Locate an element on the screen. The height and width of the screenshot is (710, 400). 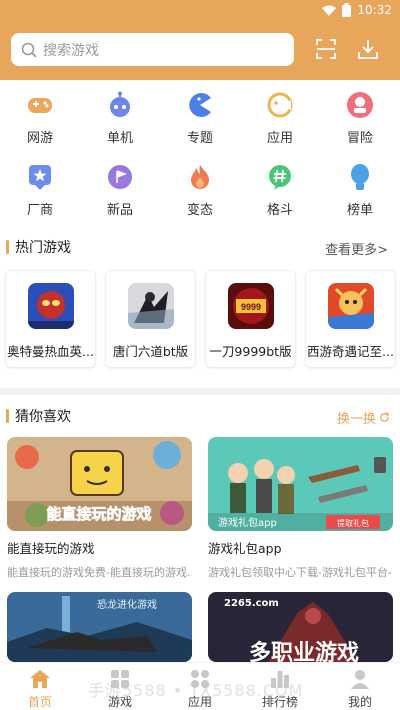
recommend-card: 2265.com 多职业游戏 is located at coordinates (300, 627).